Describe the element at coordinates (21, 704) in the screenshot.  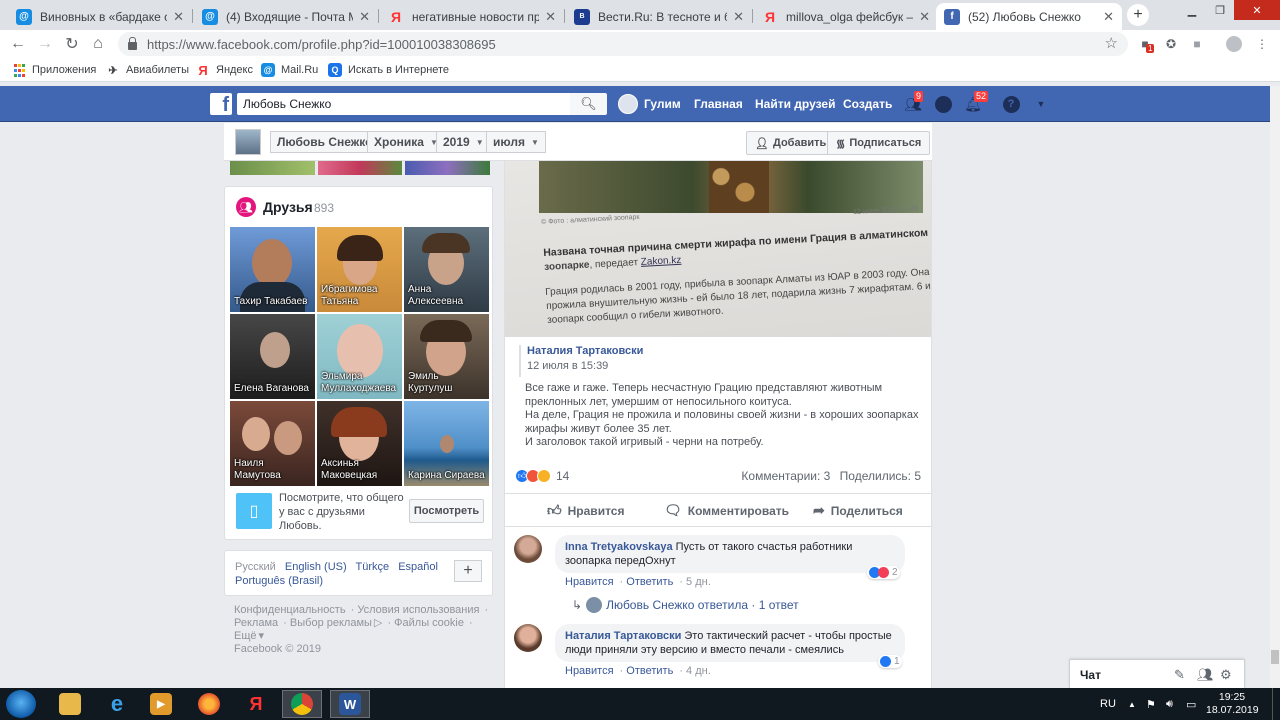
I see `start-button` at that location.